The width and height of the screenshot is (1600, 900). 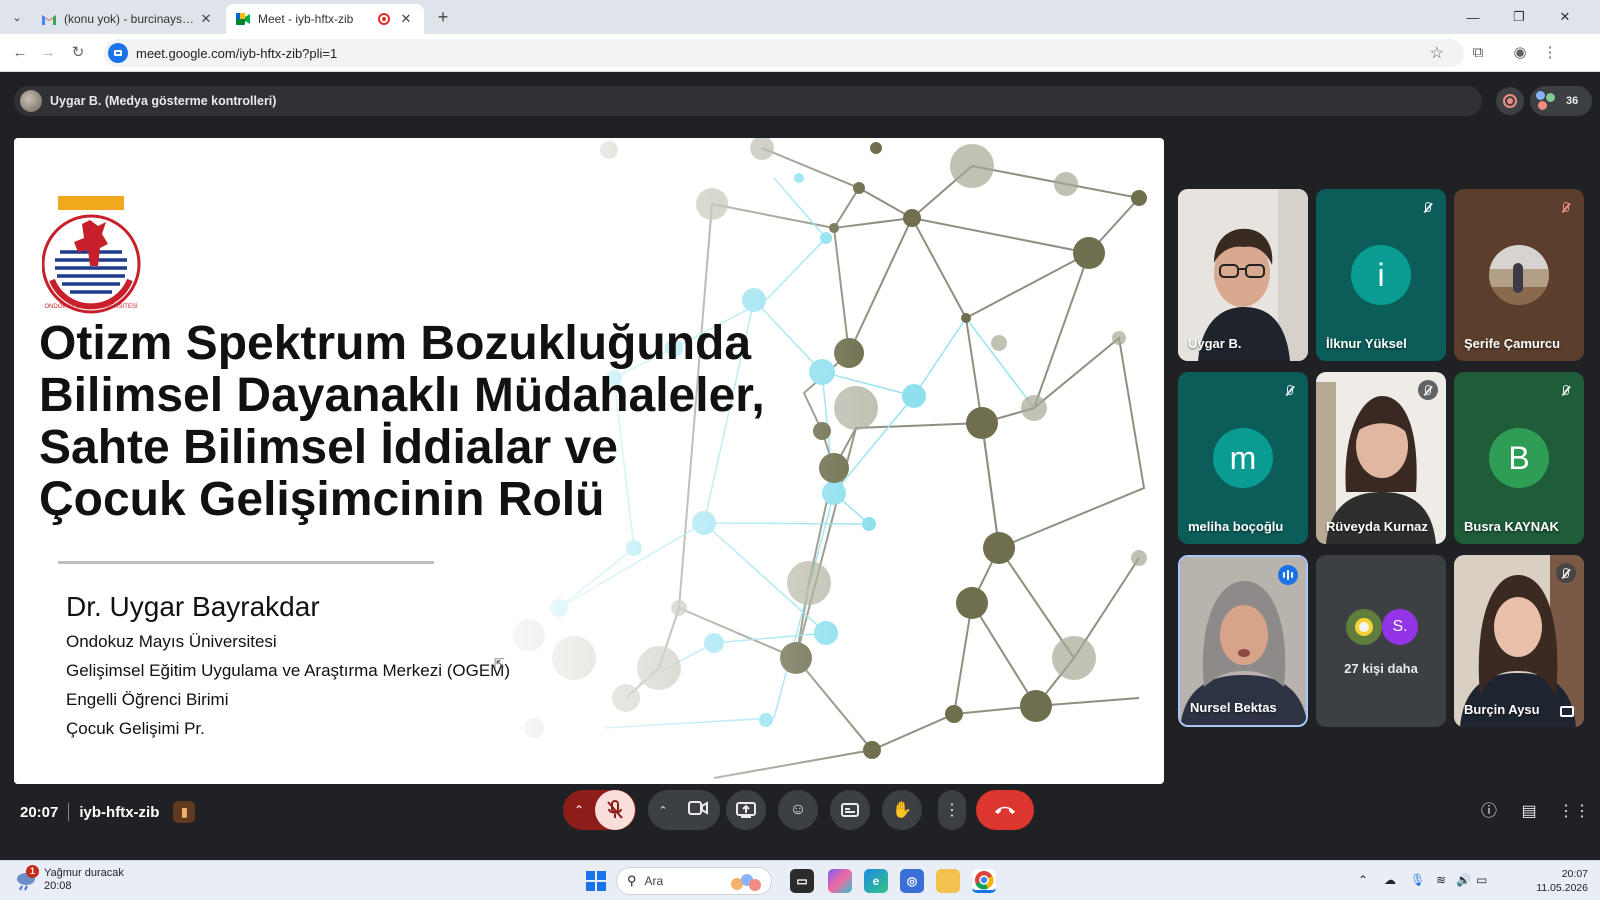 What do you see at coordinates (1463, 880) in the screenshot?
I see `volume-icon: 🔊` at bounding box center [1463, 880].